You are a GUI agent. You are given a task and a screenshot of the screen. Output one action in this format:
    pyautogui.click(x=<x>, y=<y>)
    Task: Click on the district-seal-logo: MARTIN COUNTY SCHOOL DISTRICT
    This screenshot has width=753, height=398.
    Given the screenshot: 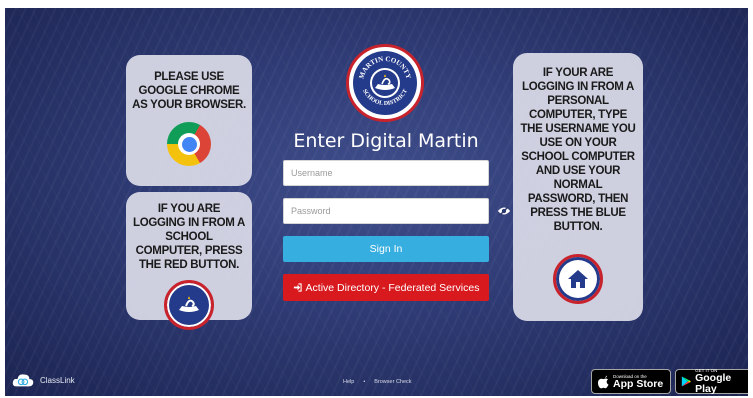 What is the action you would take?
    pyautogui.click(x=385, y=83)
    